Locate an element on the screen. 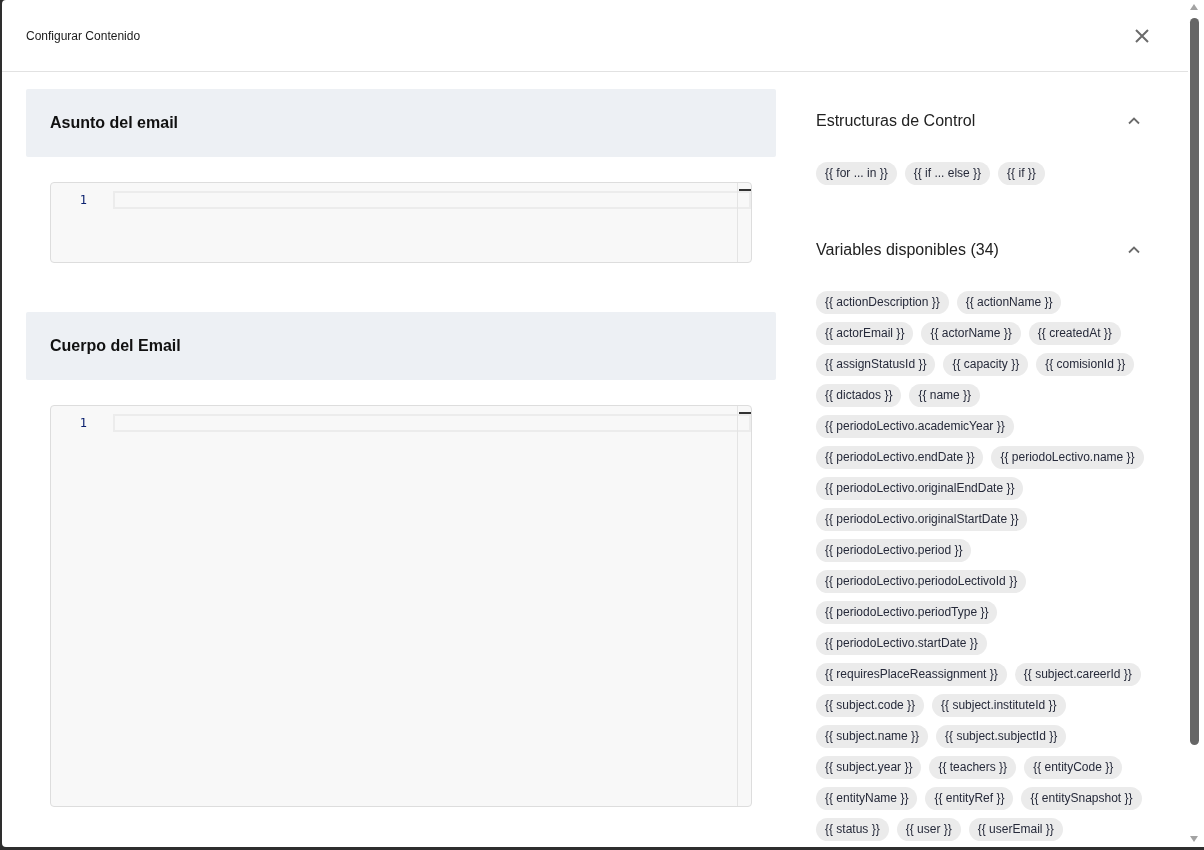  template-chip: {{ periodoLectivo.originalStartDate }} is located at coordinates (922, 519).